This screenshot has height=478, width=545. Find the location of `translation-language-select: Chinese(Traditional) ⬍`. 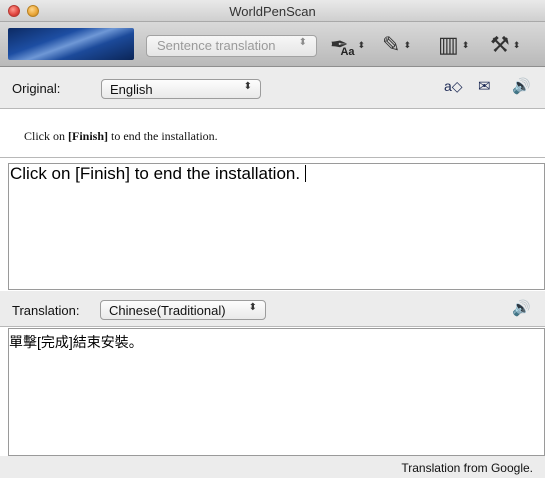

translation-language-select: Chinese(Traditional) ⬍ is located at coordinates (183, 310).